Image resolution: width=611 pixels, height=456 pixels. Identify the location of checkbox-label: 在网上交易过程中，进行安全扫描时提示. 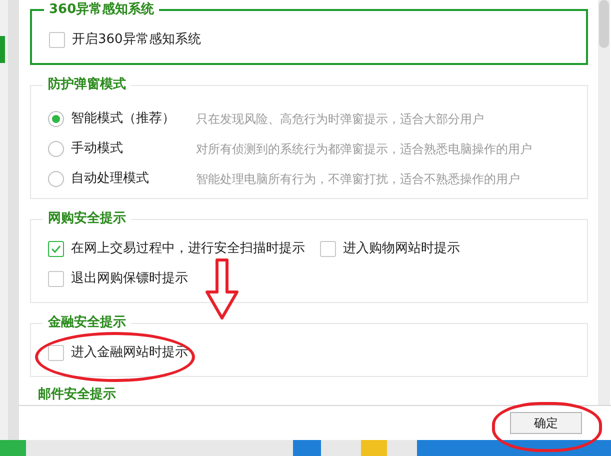
(188, 249).